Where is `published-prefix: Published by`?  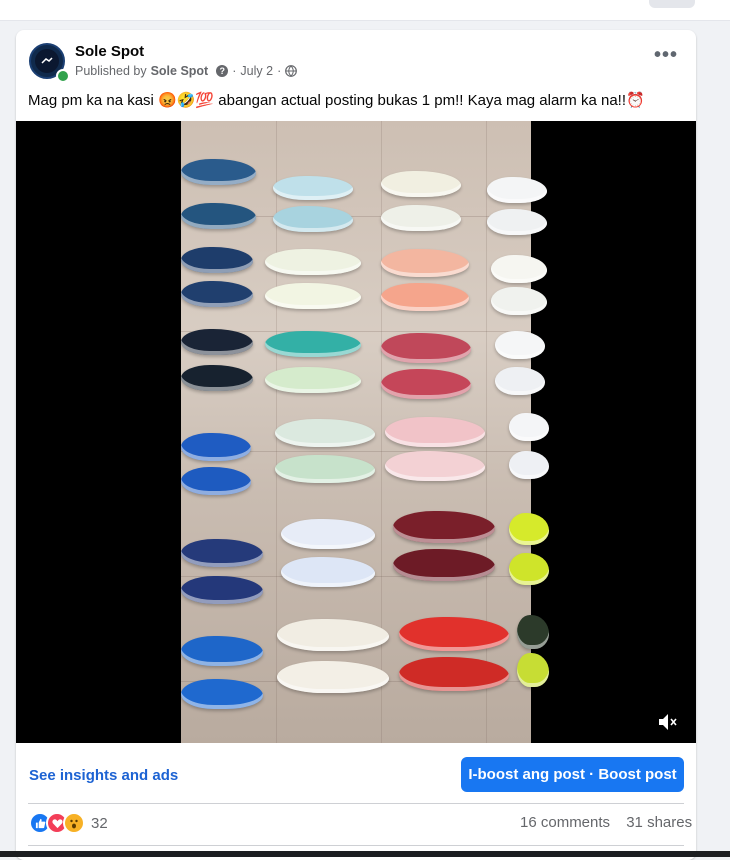 published-prefix: Published by is located at coordinates (111, 71).